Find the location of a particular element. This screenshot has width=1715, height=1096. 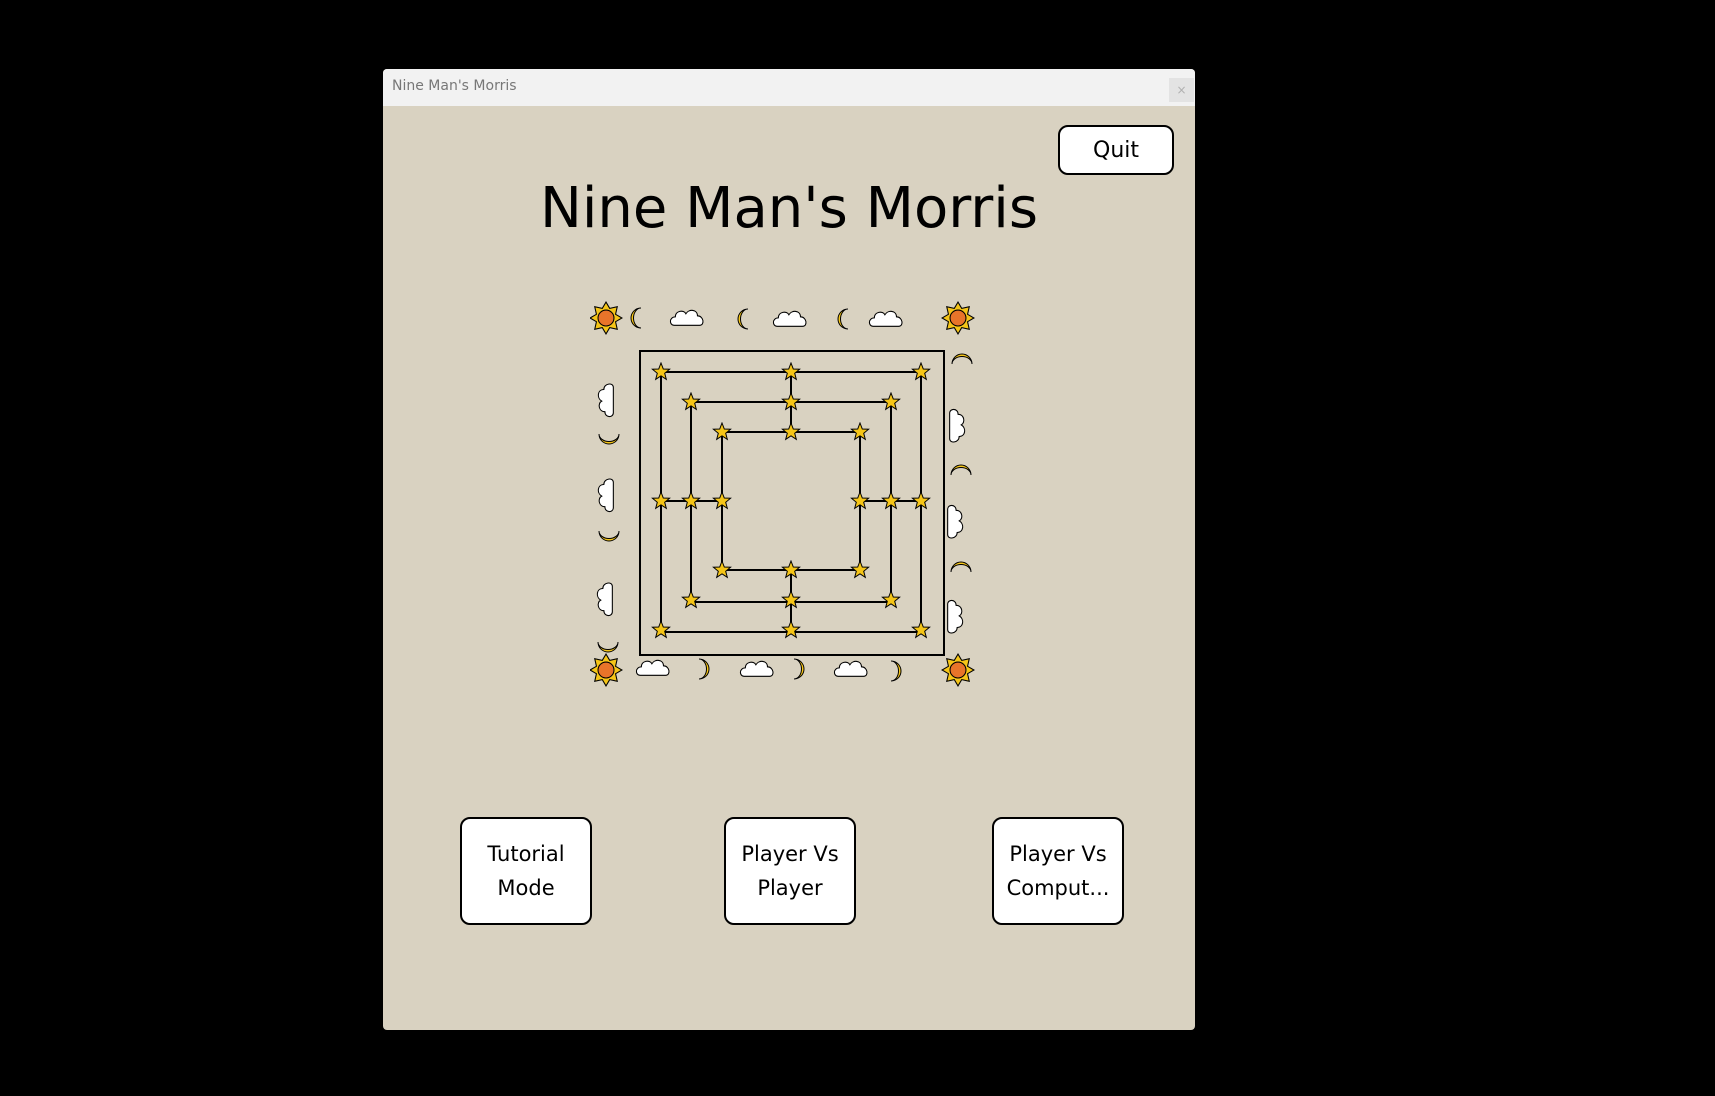

quit-button: Quit is located at coordinates (1116, 150).